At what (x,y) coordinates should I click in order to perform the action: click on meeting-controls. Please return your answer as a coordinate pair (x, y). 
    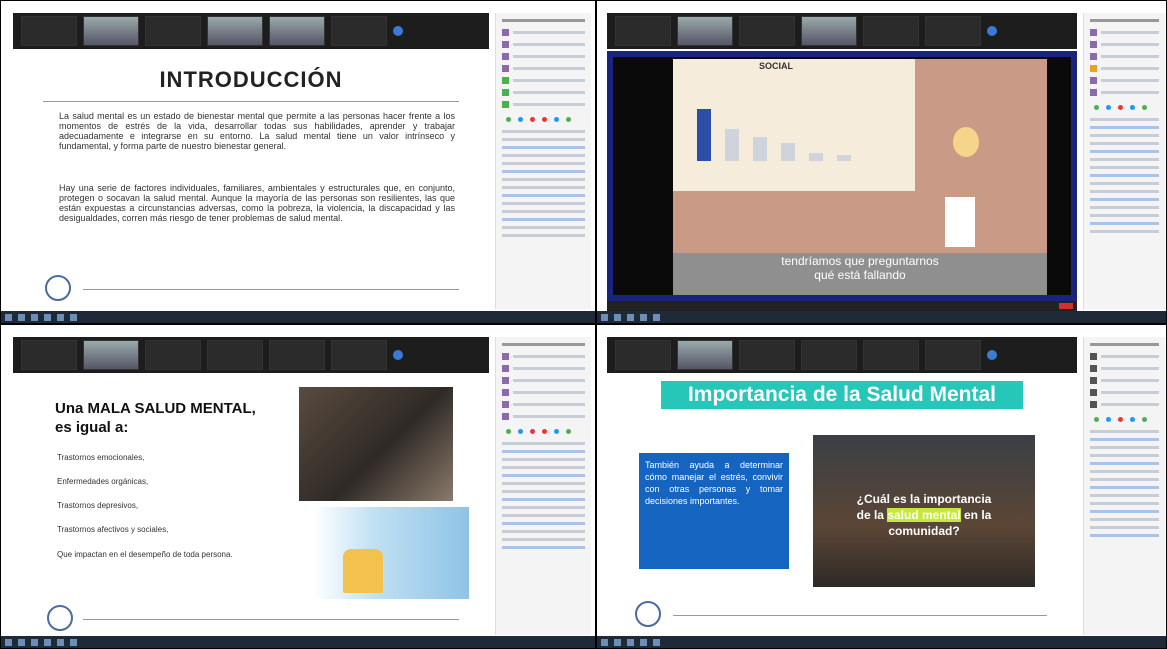
    Looking at the image, I should click on (842, 306).